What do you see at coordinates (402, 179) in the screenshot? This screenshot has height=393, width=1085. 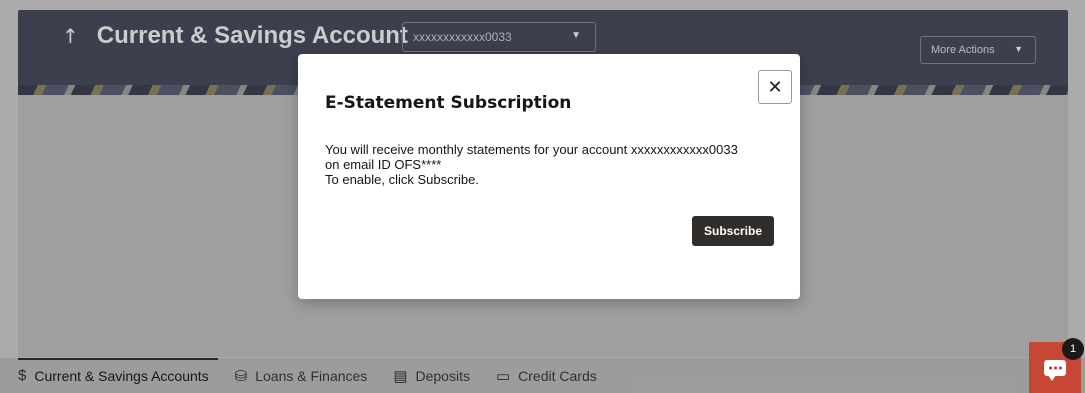 I see `dialog-message-line: To enable, click Subscribe.` at bounding box center [402, 179].